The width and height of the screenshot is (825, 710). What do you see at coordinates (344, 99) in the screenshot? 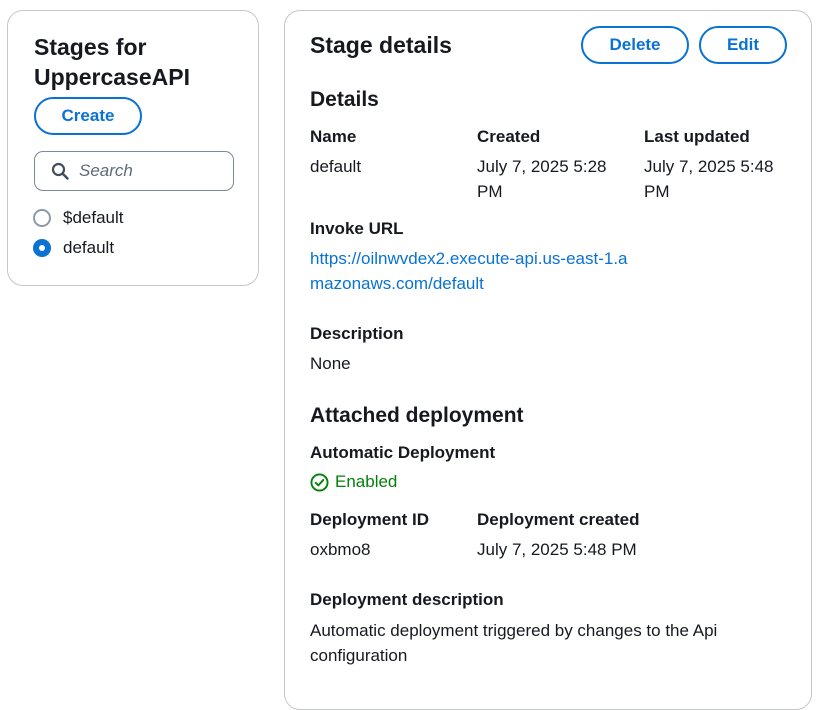
I see `details-heading: Details` at bounding box center [344, 99].